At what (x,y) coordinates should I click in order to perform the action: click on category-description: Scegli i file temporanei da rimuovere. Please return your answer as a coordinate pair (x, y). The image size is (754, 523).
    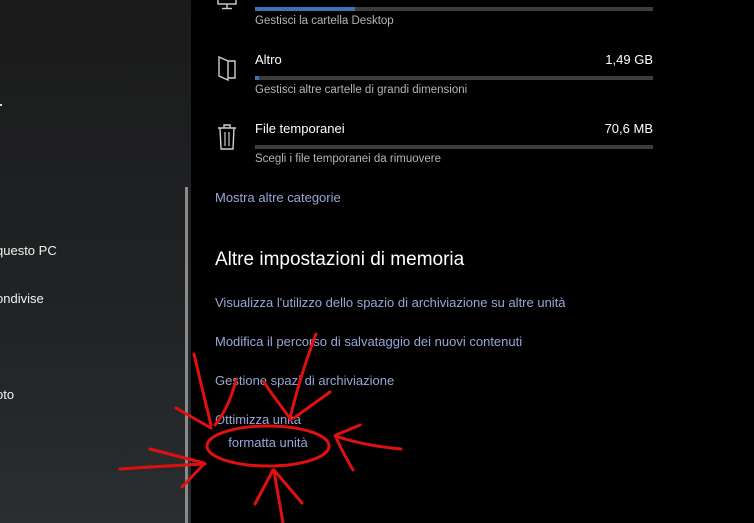
    Looking at the image, I should click on (348, 159).